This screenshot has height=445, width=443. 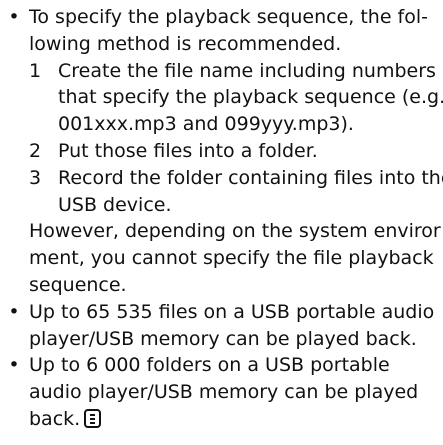 What do you see at coordinates (223, 338) in the screenshot?
I see `paragraph-line: player/USB memory can be played back.` at bounding box center [223, 338].